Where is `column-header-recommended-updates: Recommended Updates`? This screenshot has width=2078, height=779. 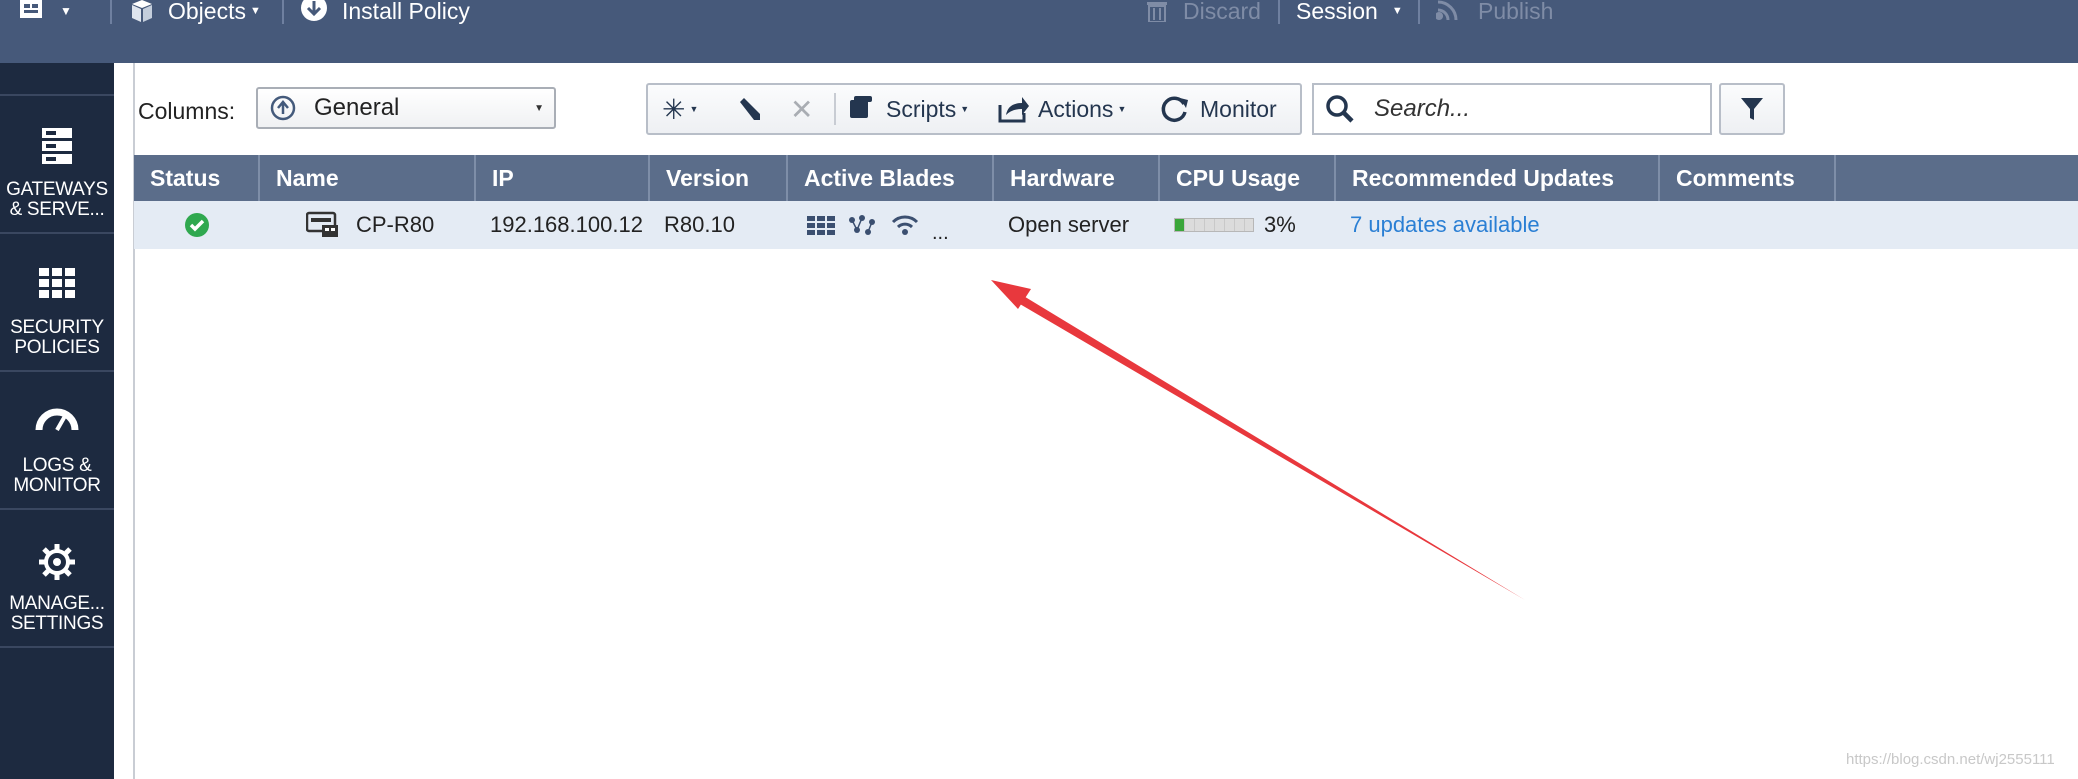 column-header-recommended-updates: Recommended Updates is located at coordinates (1498, 178).